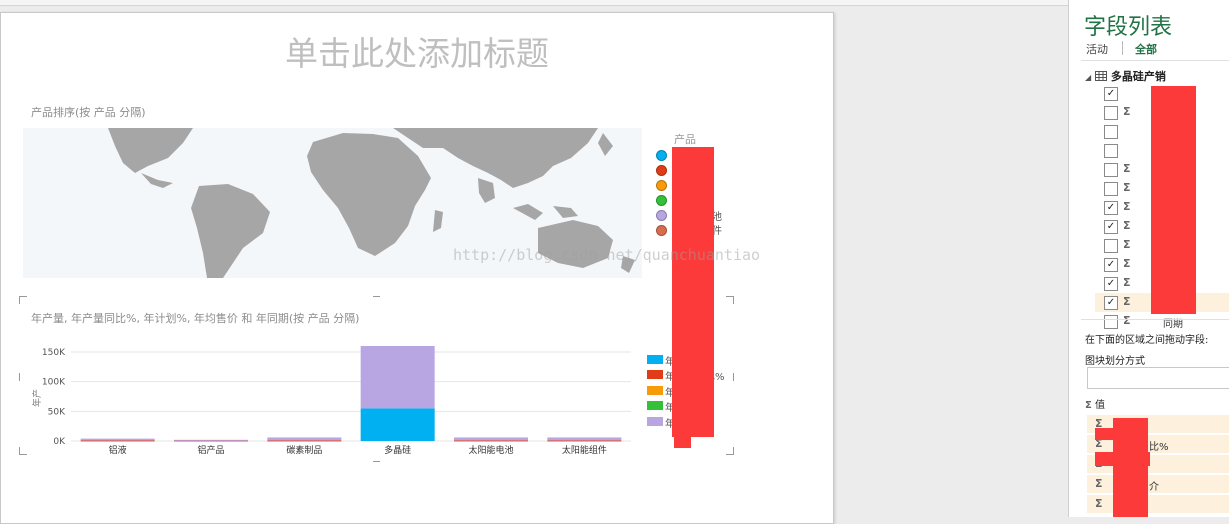 The image size is (1229, 524). What do you see at coordinates (1101, 76) in the screenshot?
I see `table-icon` at bounding box center [1101, 76].